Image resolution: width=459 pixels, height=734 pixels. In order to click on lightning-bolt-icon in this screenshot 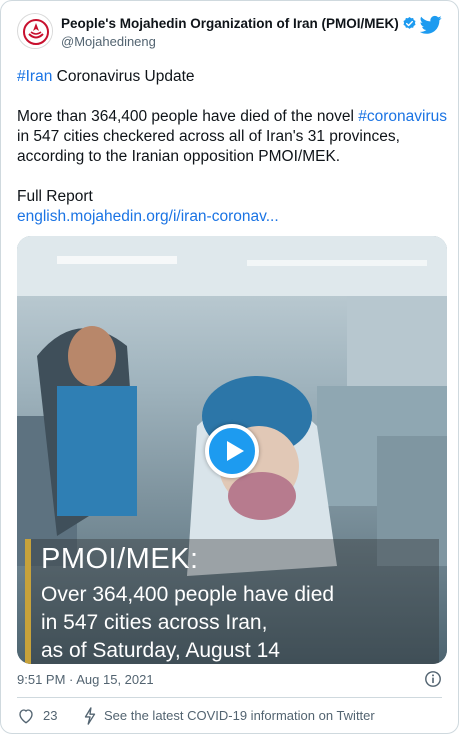, I will do `click(90, 716)`.